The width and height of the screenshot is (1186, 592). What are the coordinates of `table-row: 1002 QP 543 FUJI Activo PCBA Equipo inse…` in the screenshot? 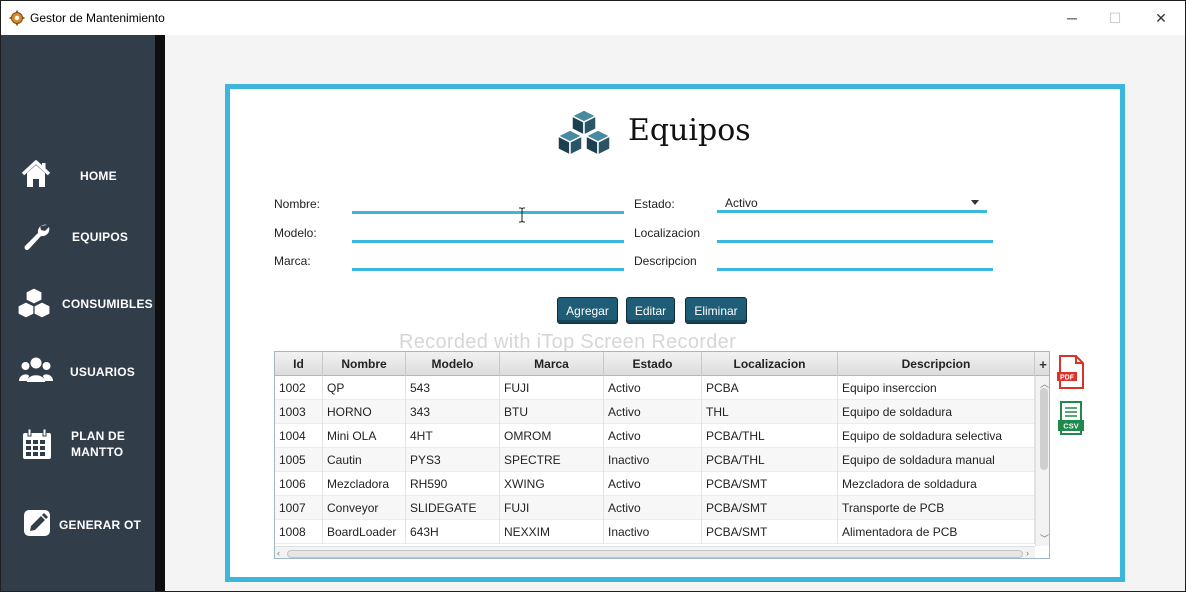 It's located at (655, 388).